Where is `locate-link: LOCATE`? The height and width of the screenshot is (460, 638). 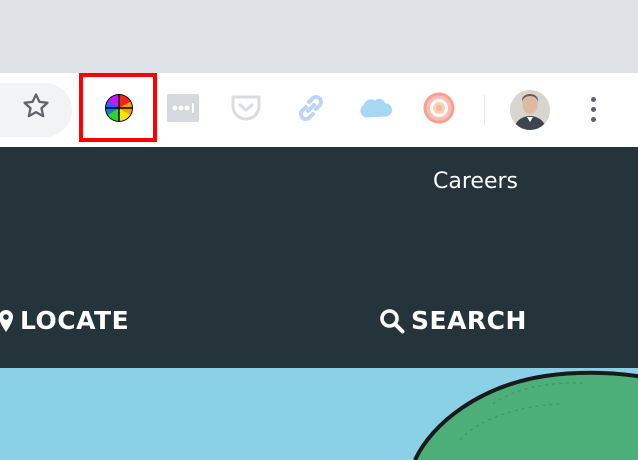 locate-link: LOCATE is located at coordinates (64, 320).